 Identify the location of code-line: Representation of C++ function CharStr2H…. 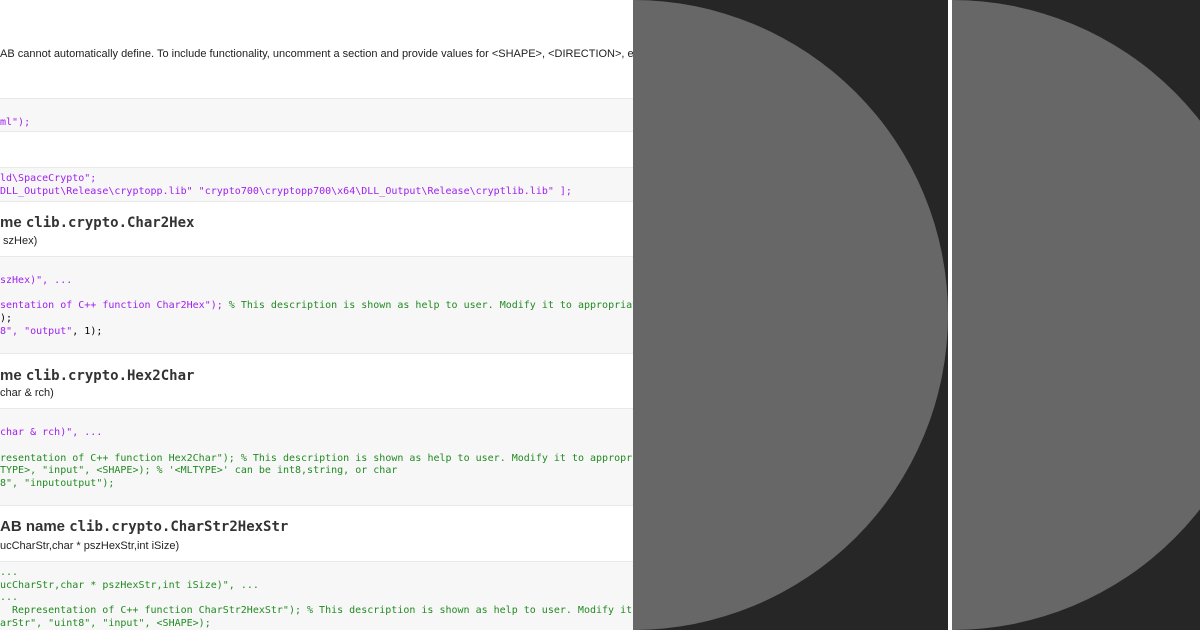
(322, 610).